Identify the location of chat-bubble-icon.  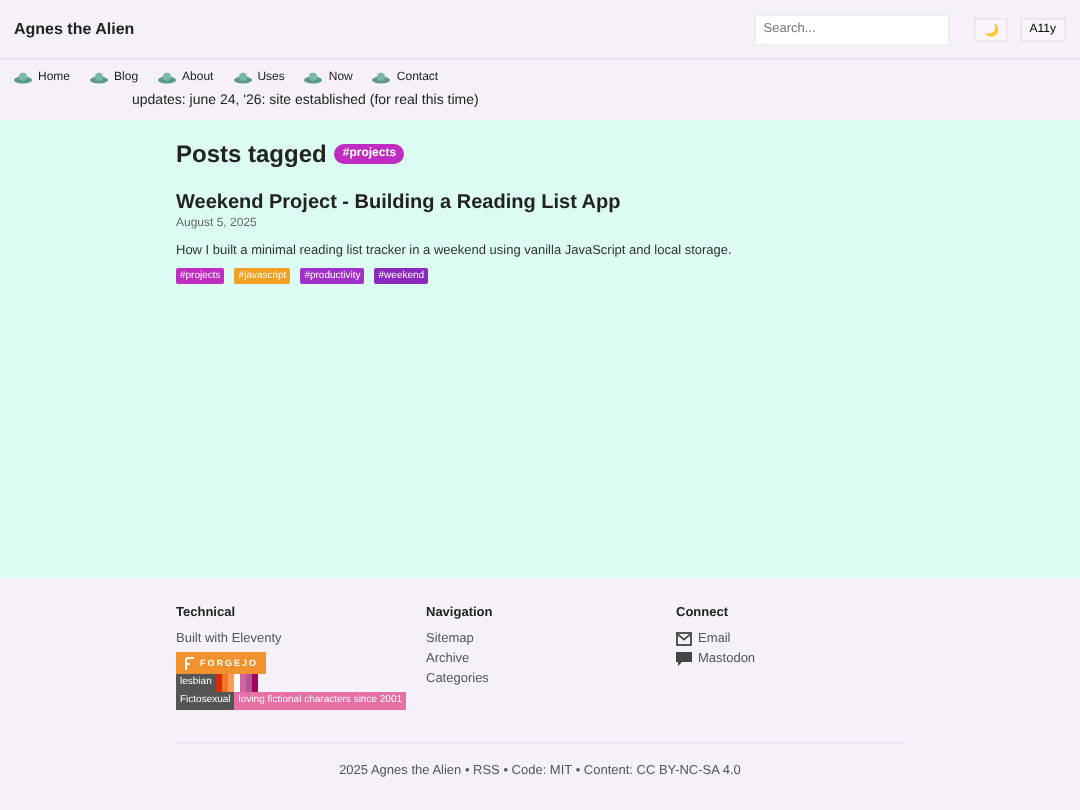
(684, 659).